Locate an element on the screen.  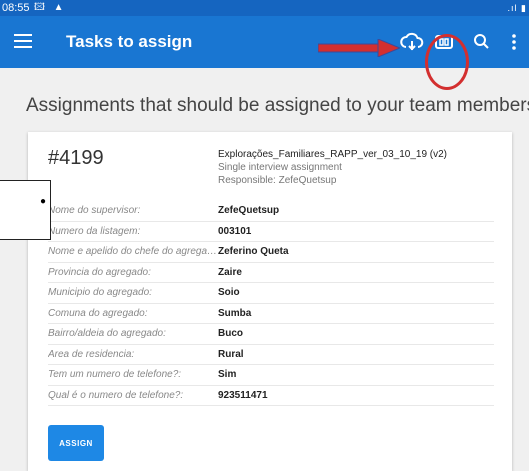
field-value: Zaire is located at coordinates (230, 272).